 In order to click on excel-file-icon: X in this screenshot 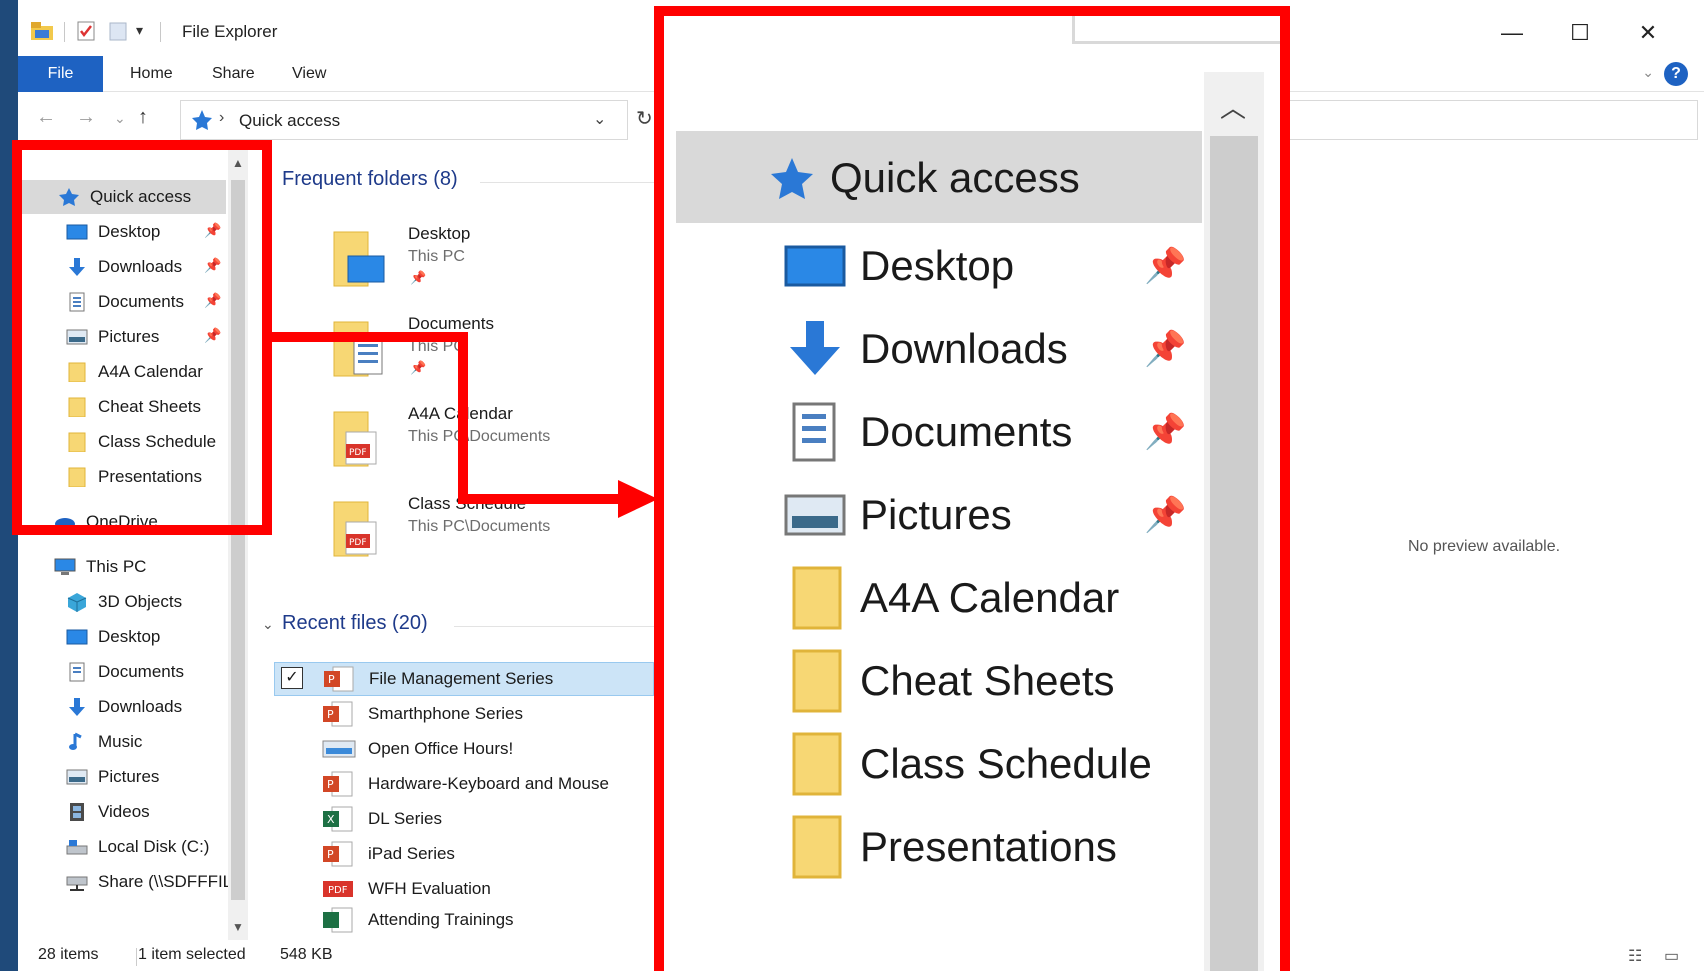, I will do `click(339, 819)`.